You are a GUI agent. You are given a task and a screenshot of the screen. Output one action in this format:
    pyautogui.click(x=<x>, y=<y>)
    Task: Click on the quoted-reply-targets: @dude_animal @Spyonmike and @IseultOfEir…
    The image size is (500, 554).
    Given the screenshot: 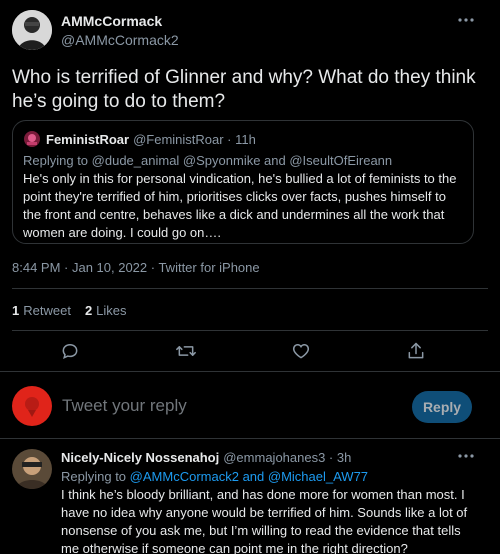 What is the action you would take?
    pyautogui.click(x=242, y=160)
    